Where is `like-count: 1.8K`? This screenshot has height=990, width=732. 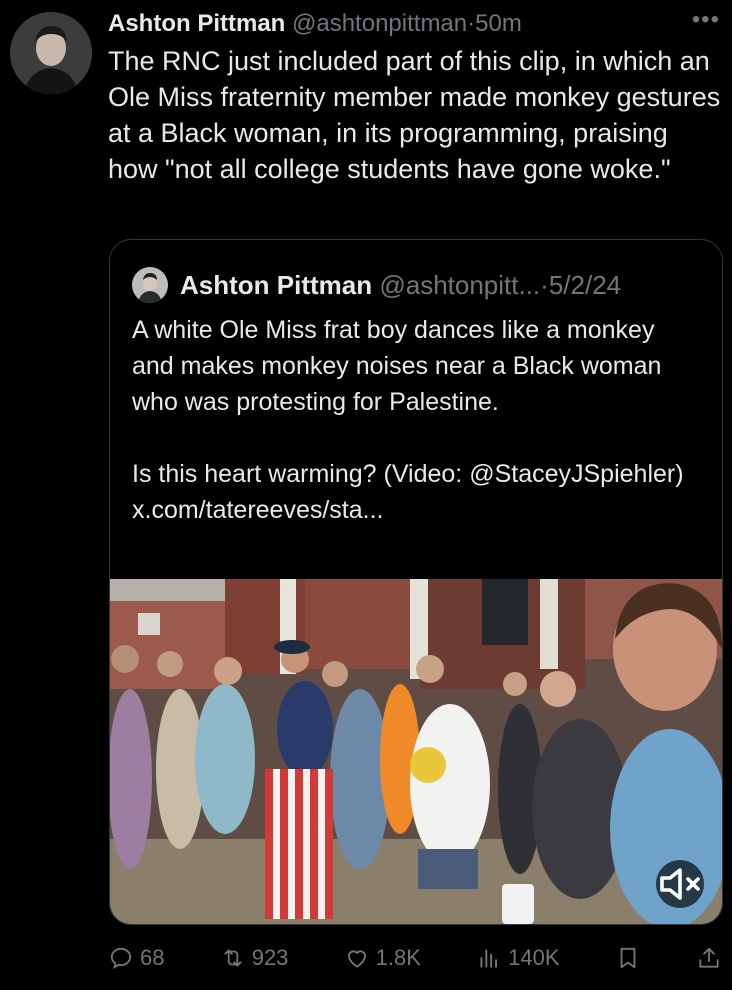
like-count: 1.8K is located at coordinates (398, 957).